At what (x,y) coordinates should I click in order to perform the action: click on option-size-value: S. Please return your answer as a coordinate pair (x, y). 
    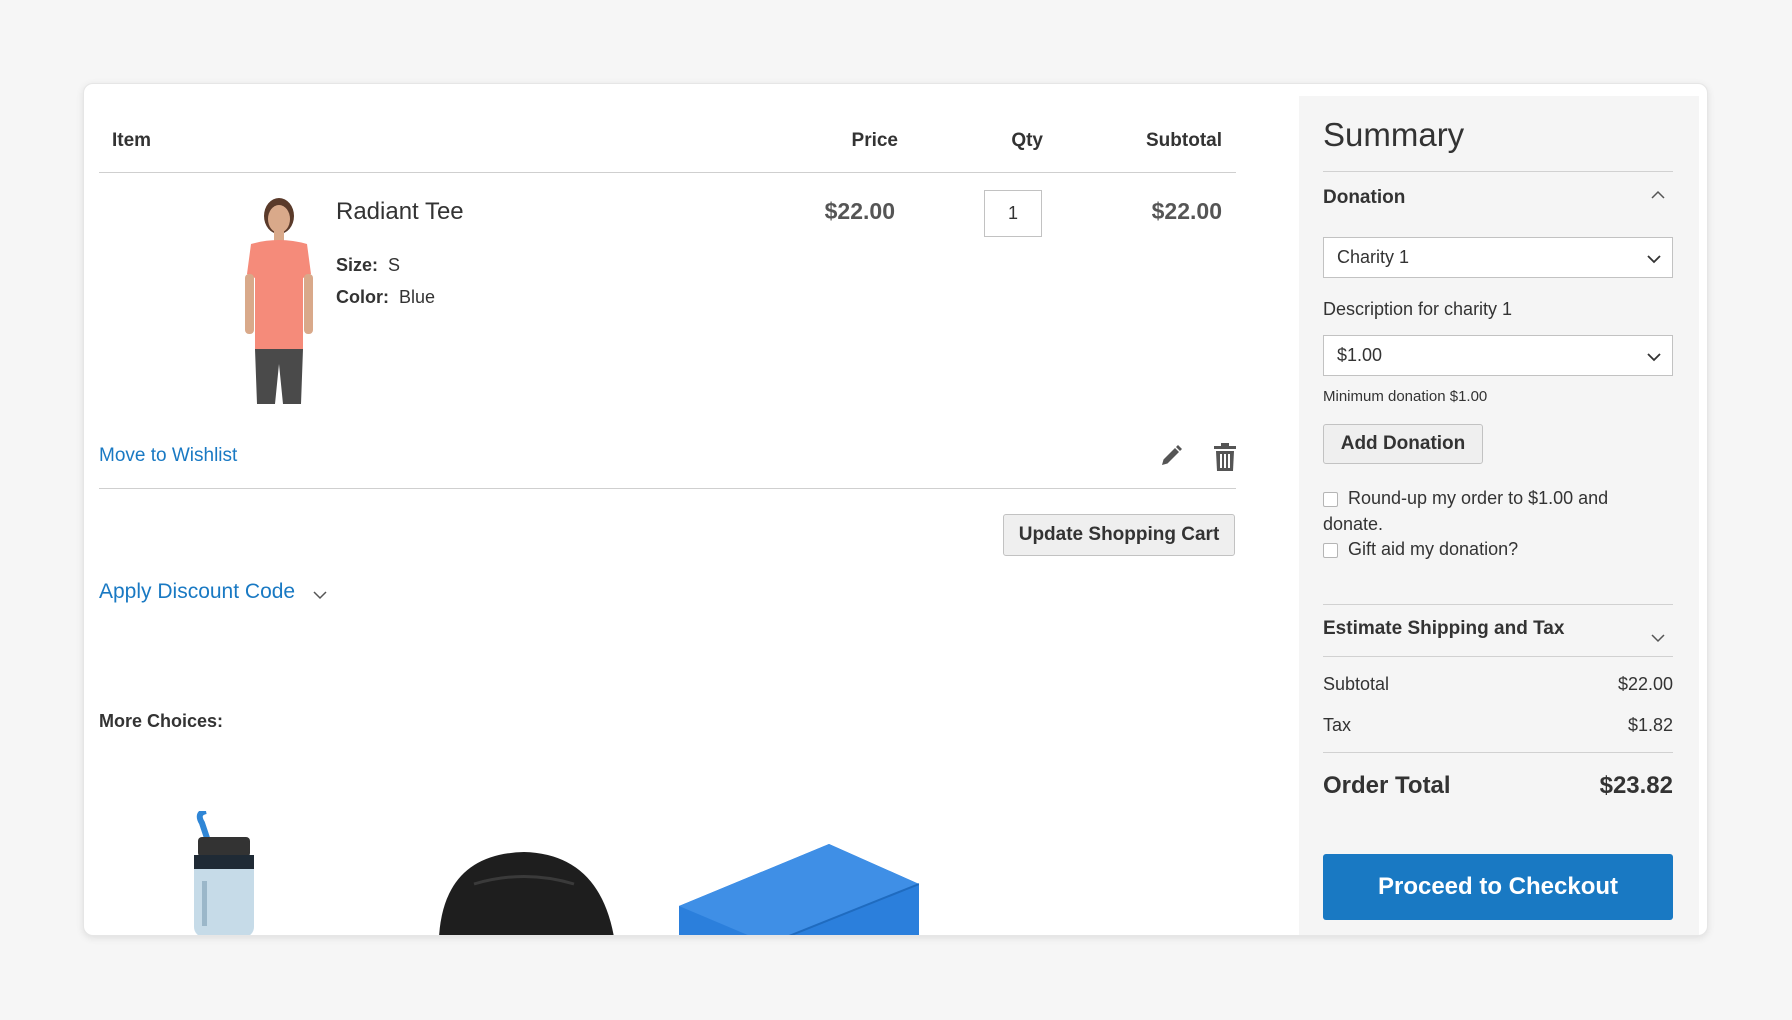
    Looking at the image, I should click on (394, 265).